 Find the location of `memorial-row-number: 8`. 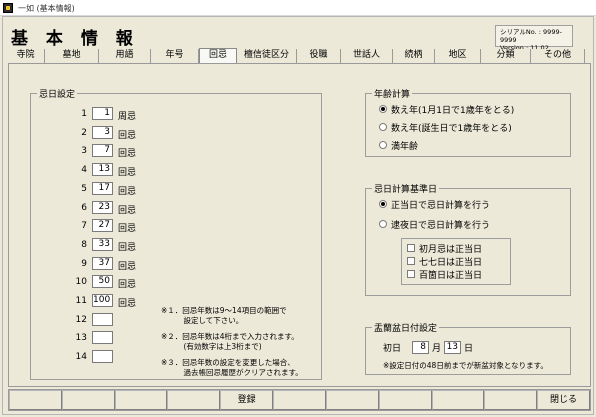

memorial-row-number: 8 is located at coordinates (84, 244).